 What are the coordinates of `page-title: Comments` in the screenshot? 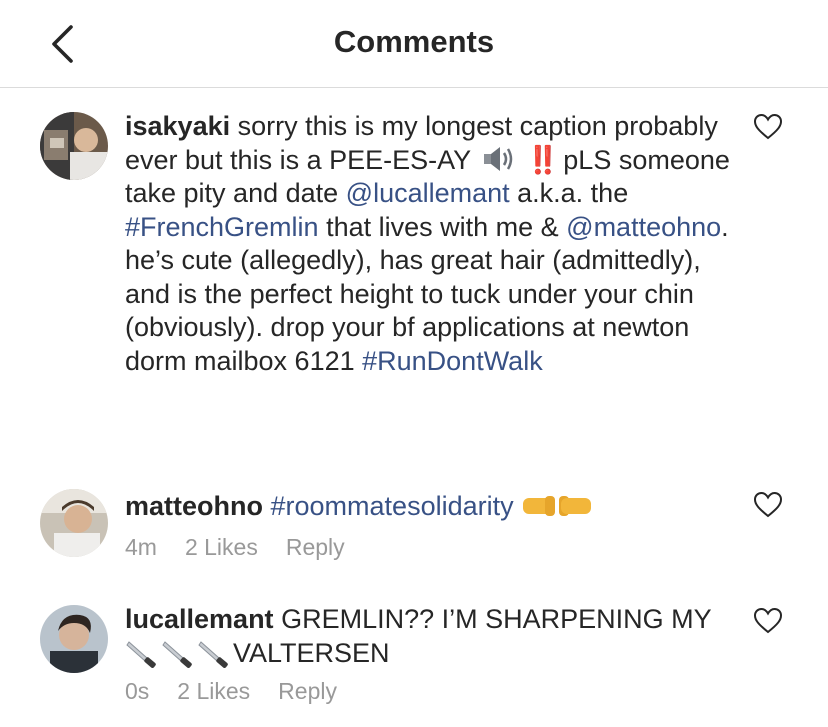 It's located at (414, 41).